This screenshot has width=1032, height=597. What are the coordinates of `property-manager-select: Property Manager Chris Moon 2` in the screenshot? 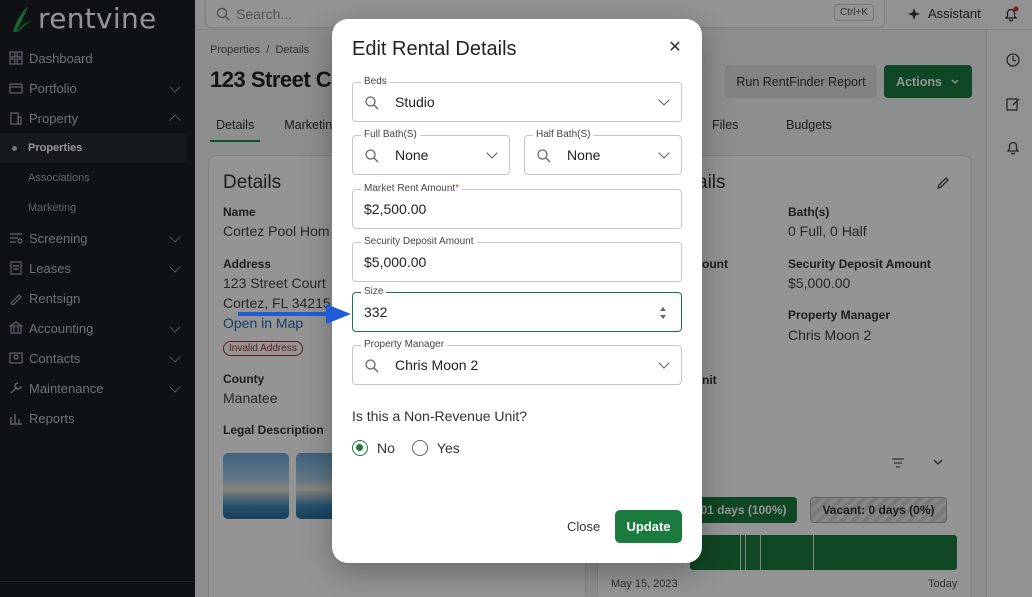 It's located at (517, 361).